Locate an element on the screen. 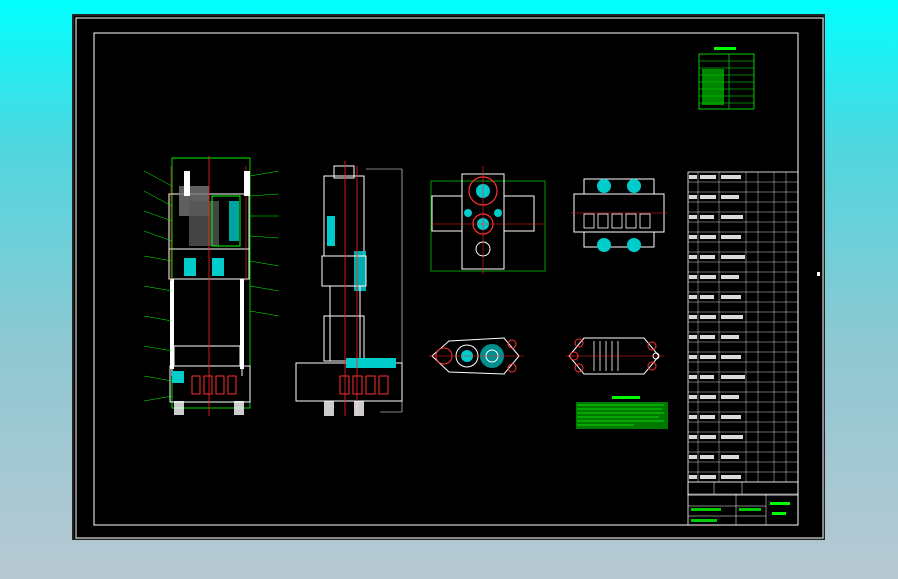  technical-notes is located at coordinates (622, 412).